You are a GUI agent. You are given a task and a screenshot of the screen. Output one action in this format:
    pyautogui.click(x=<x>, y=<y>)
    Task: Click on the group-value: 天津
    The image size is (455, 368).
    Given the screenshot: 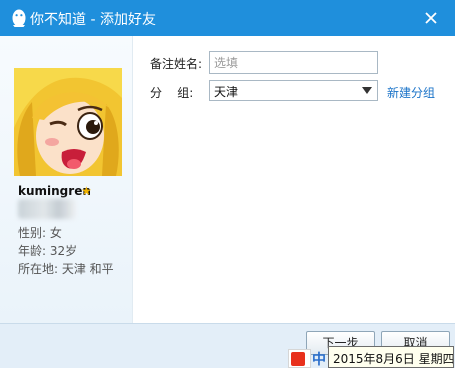 What is the action you would take?
    pyautogui.click(x=226, y=92)
    